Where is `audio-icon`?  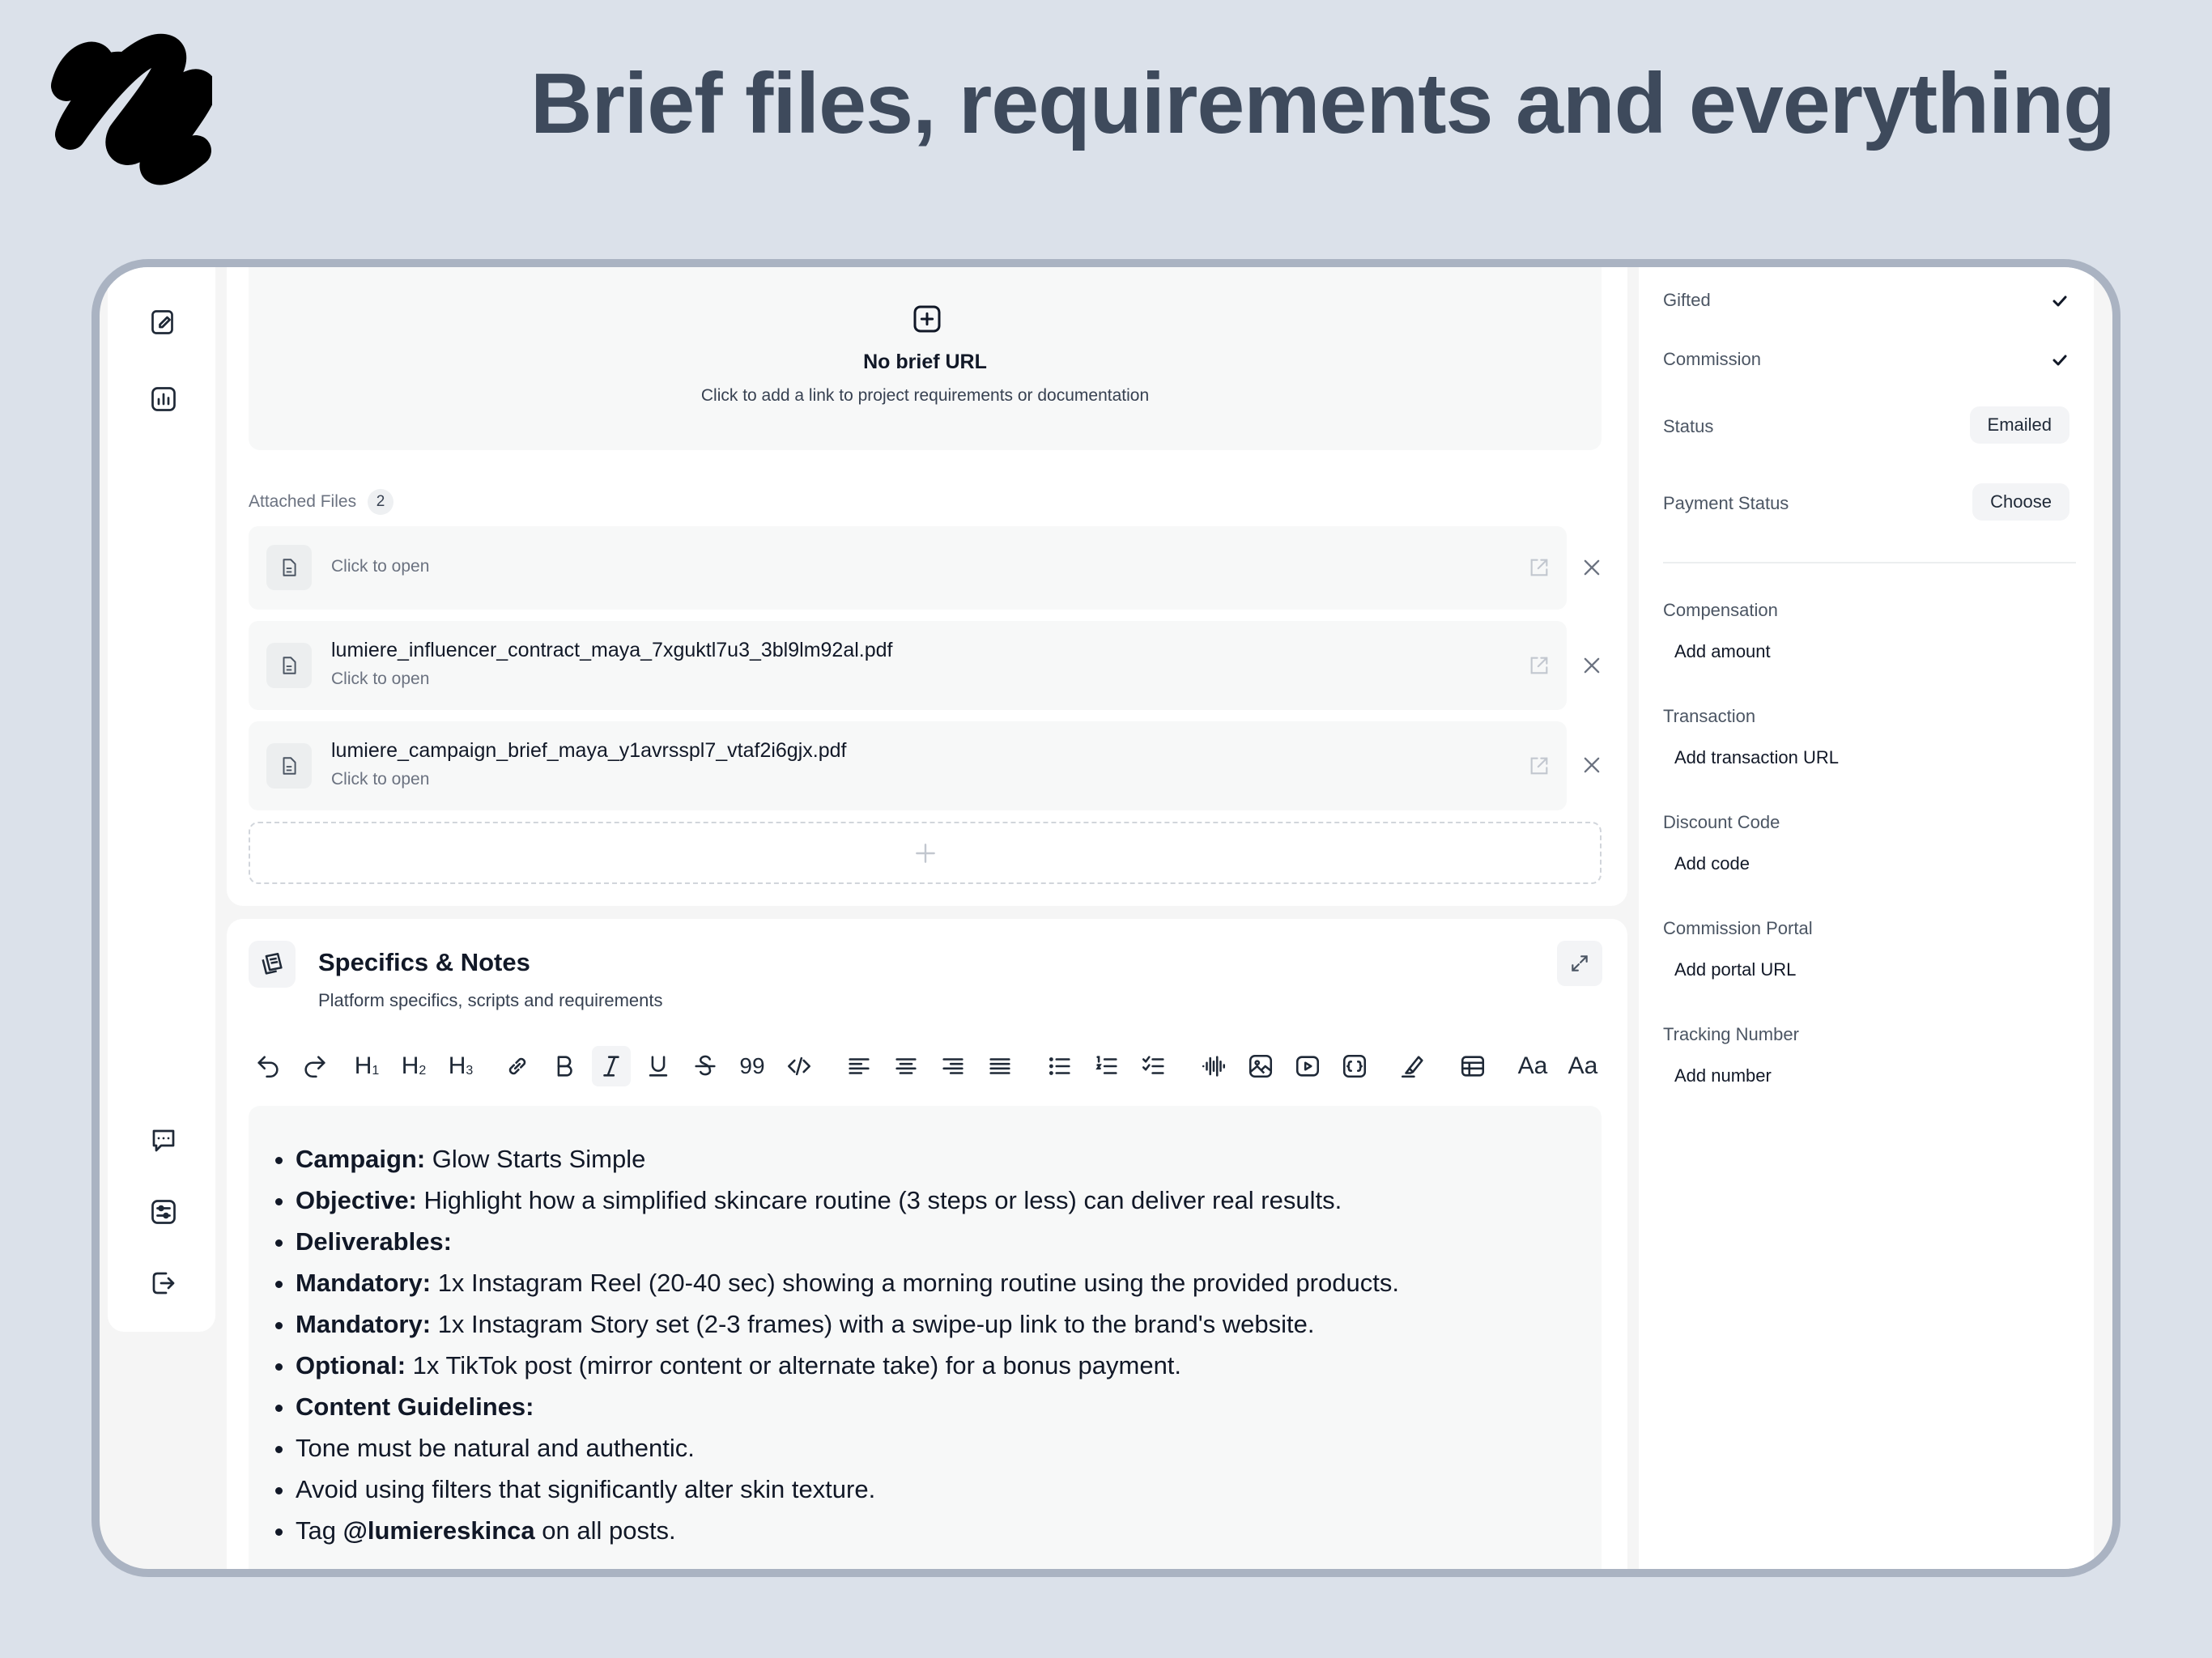
audio-icon is located at coordinates (1213, 1066).